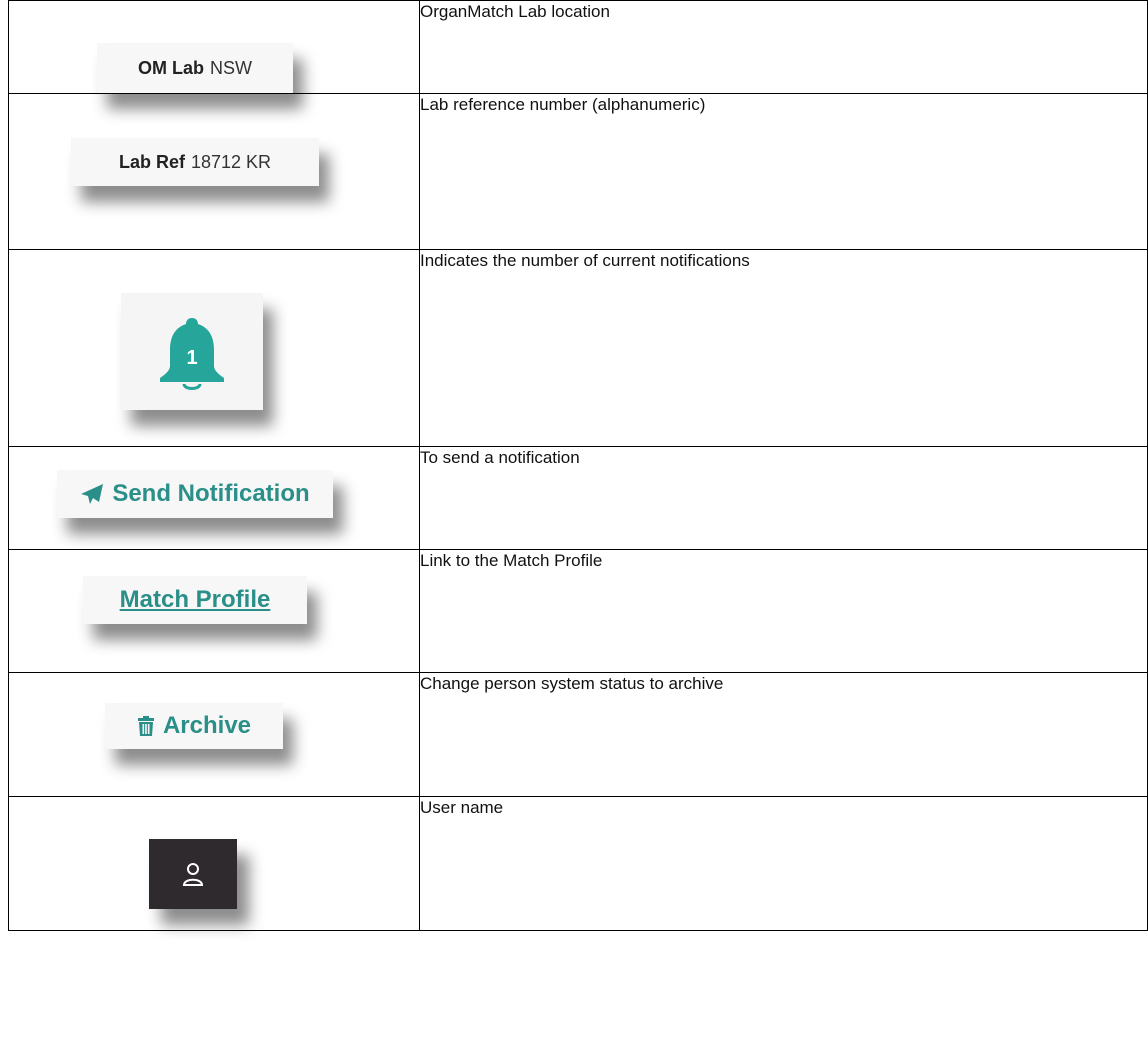 The image size is (1148, 1059). What do you see at coordinates (191, 358) in the screenshot?
I see `notification-count-badge: 1` at bounding box center [191, 358].